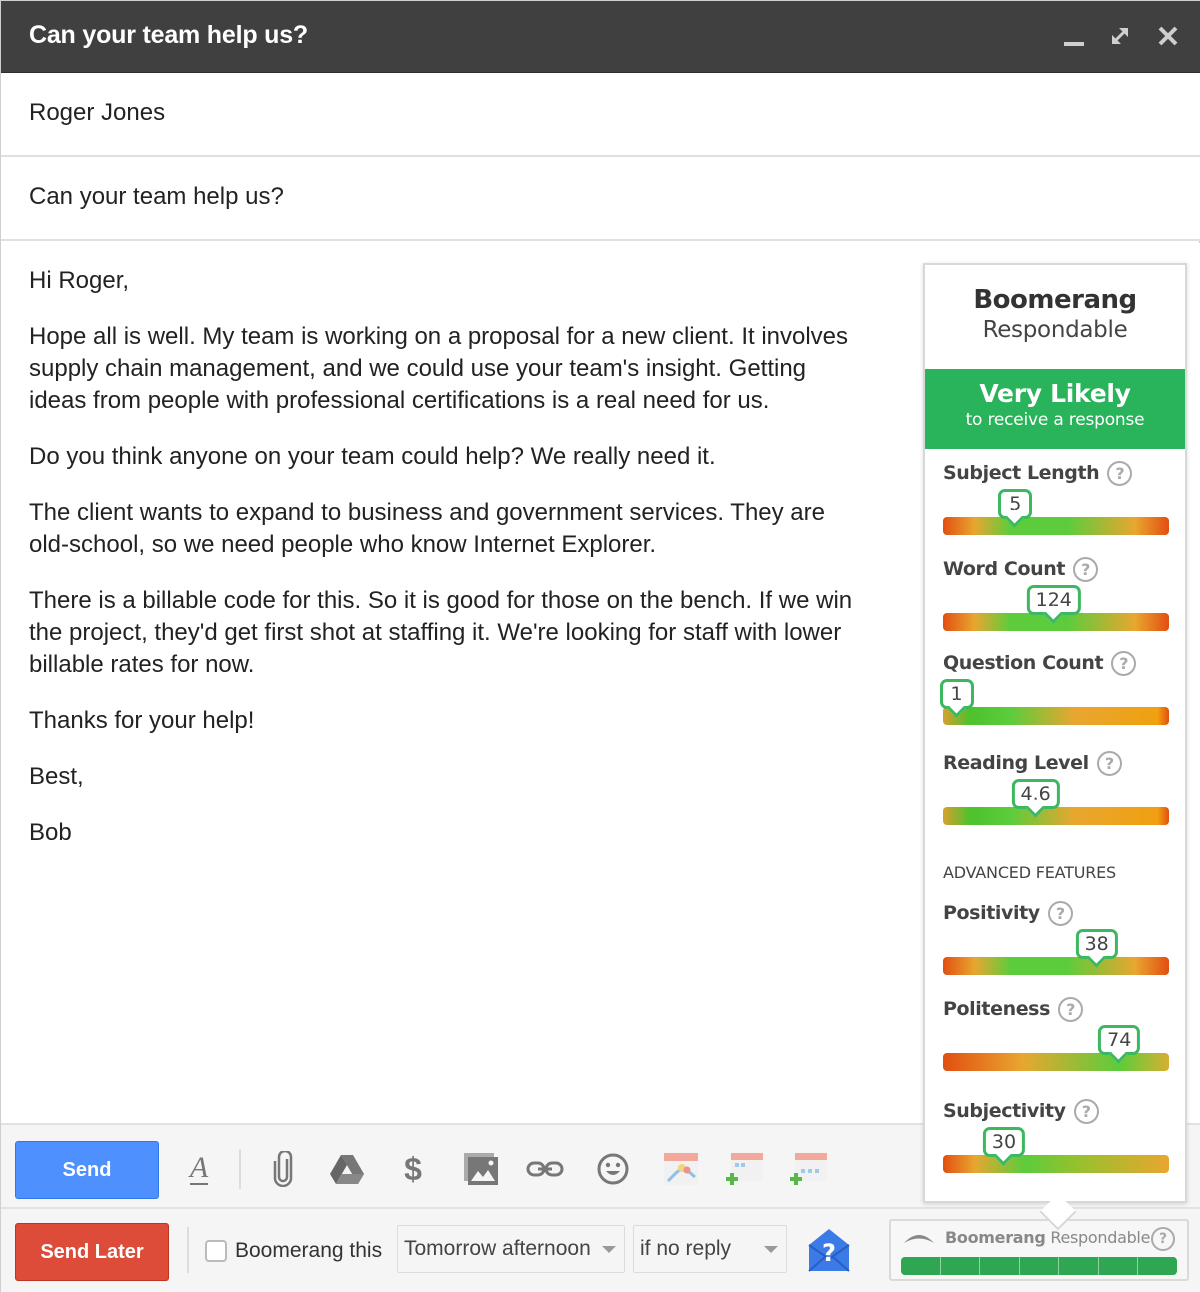 The height and width of the screenshot is (1292, 1200). Describe the element at coordinates (997, 1009) in the screenshot. I see `metric-label-text: Politeness` at that location.